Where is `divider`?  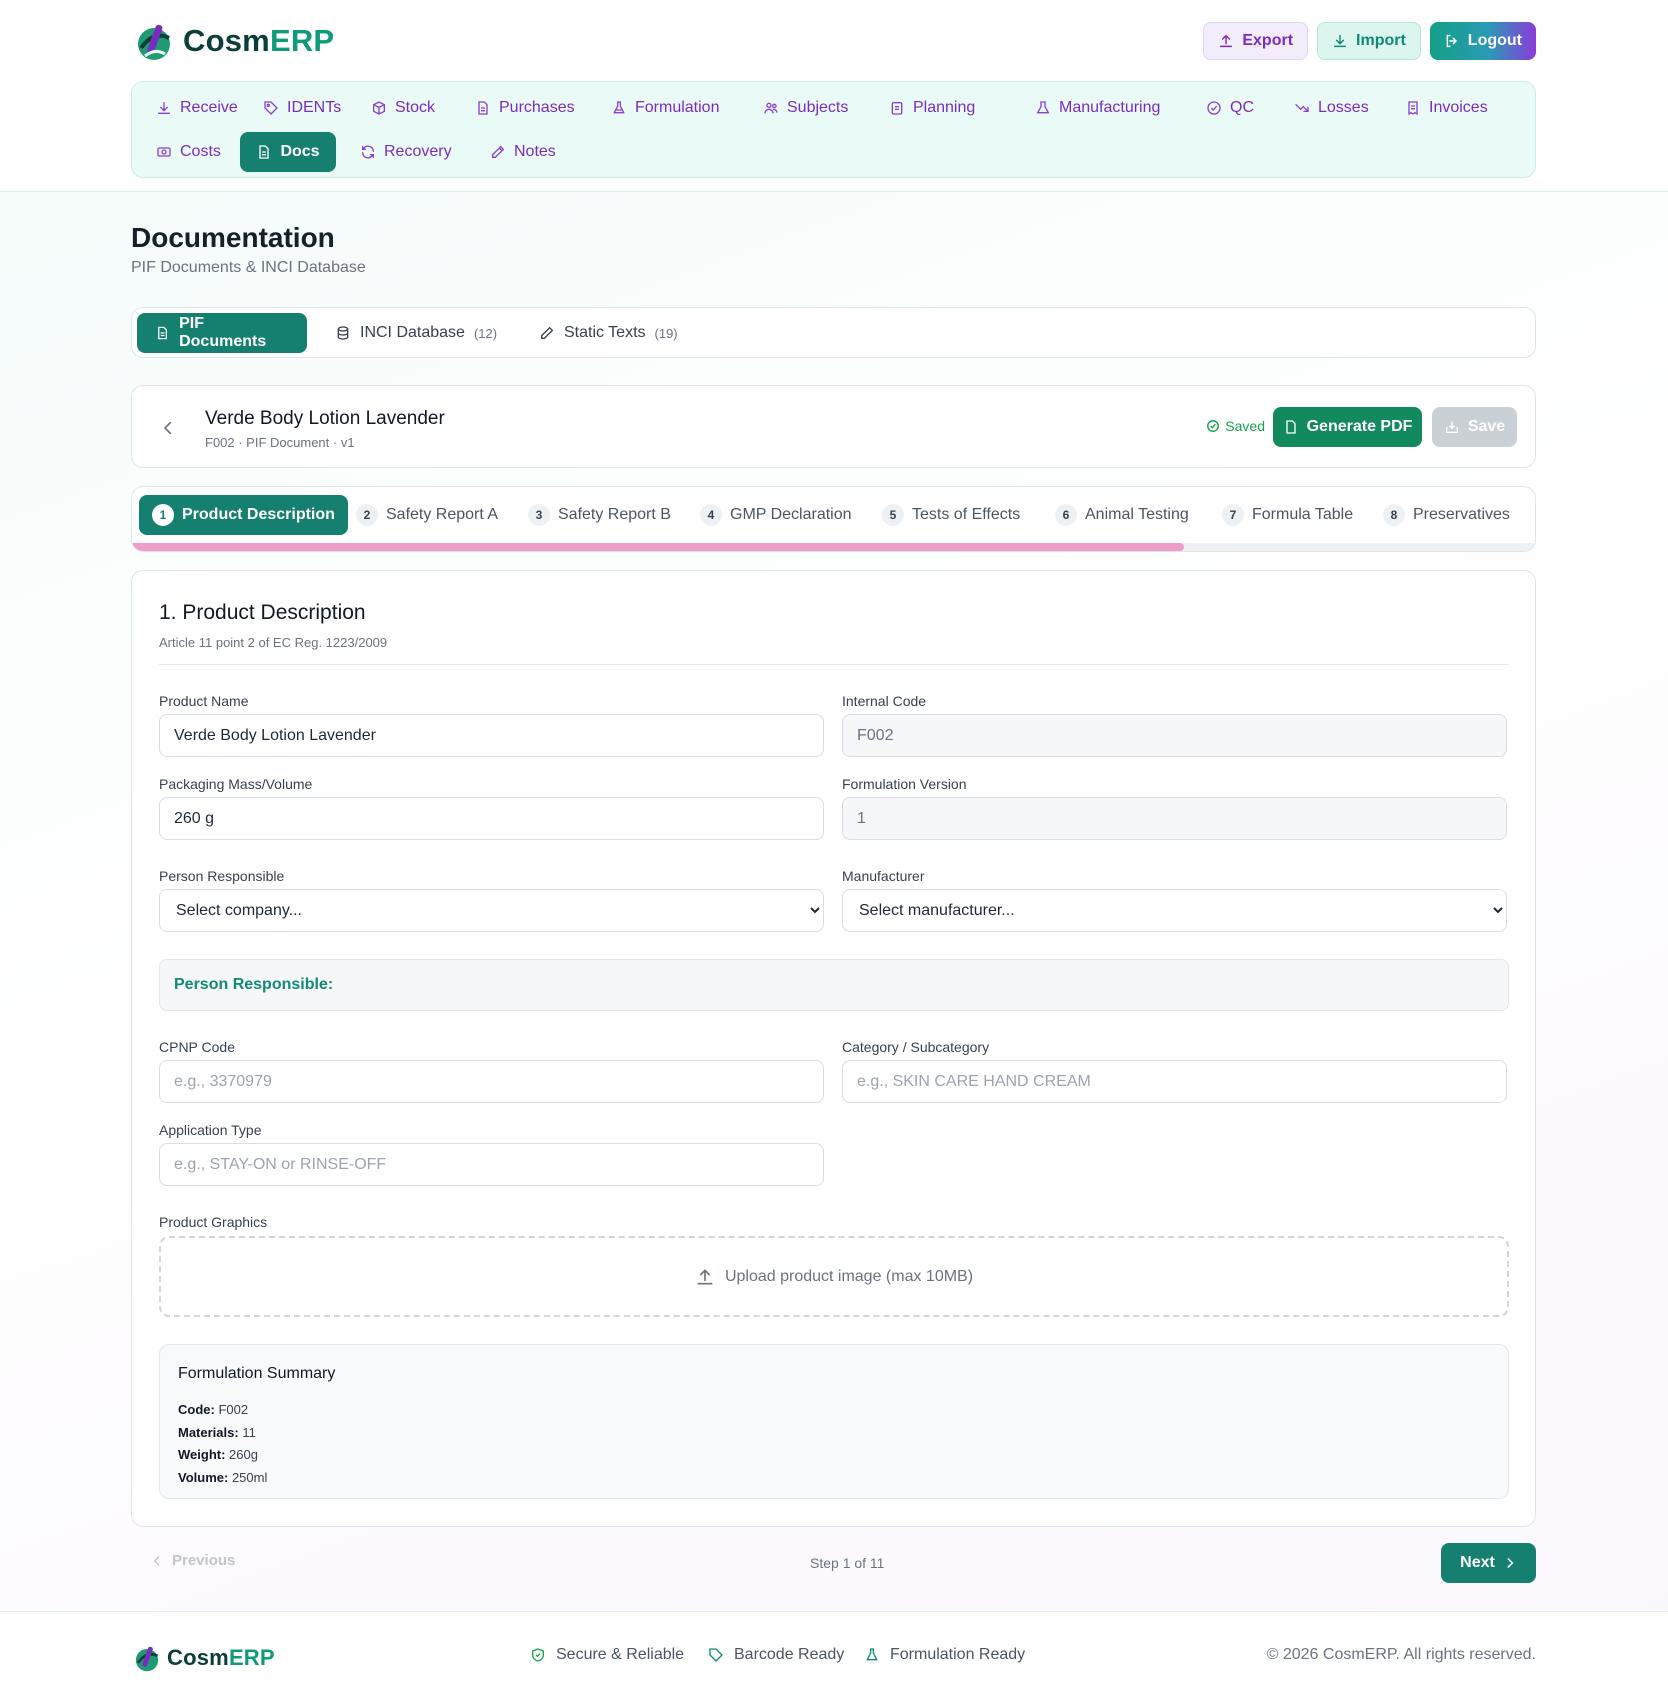 divider is located at coordinates (834, 664).